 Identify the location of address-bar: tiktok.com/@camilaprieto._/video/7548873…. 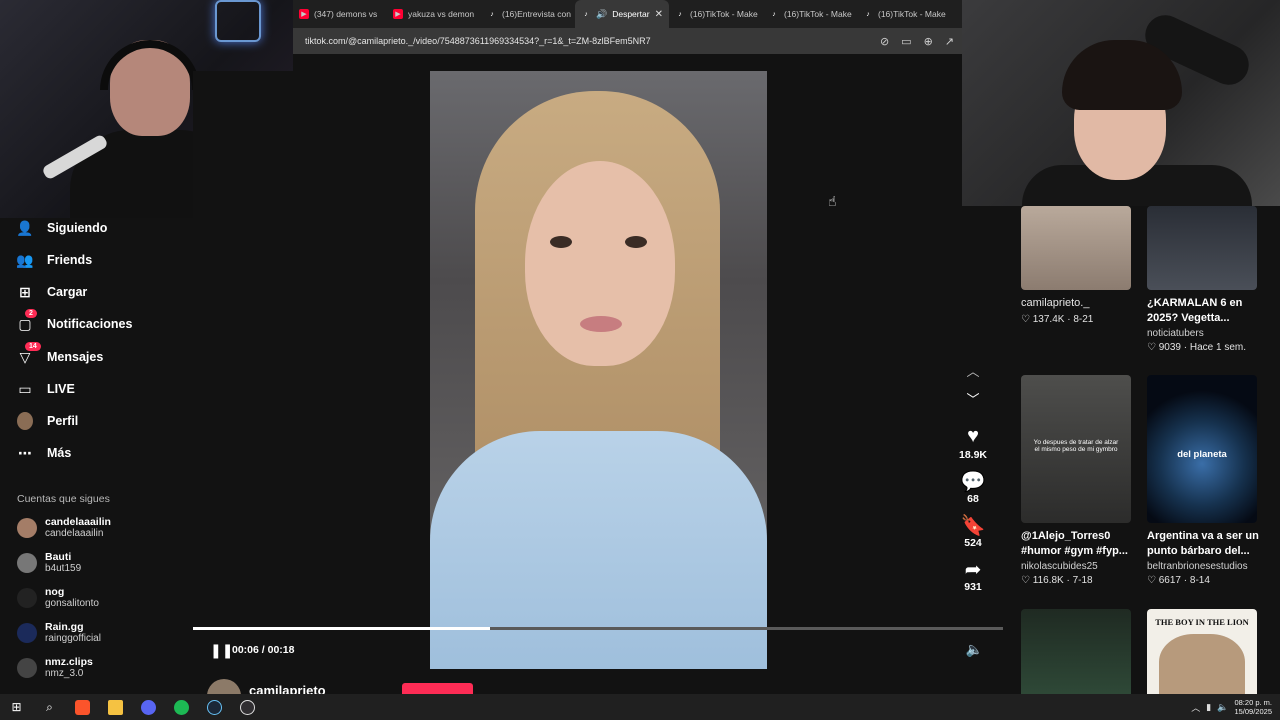
(627, 41).